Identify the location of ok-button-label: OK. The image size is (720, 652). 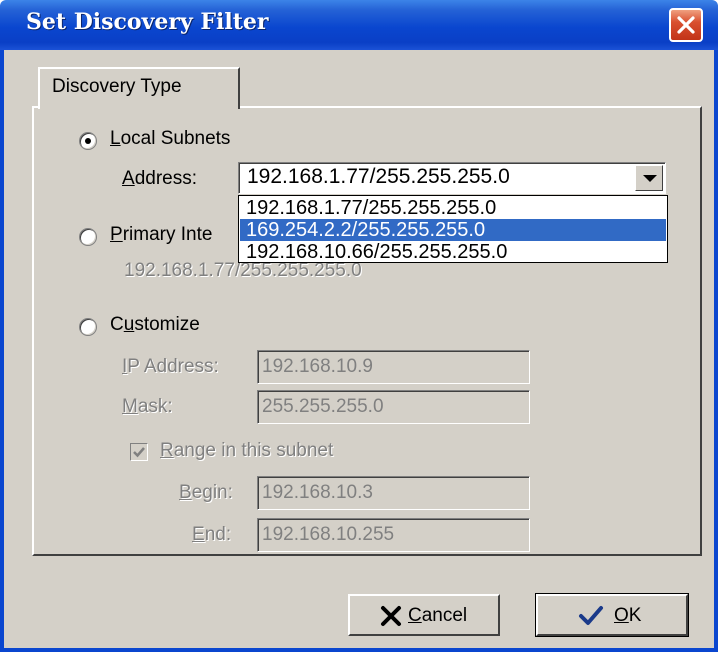
(628, 615).